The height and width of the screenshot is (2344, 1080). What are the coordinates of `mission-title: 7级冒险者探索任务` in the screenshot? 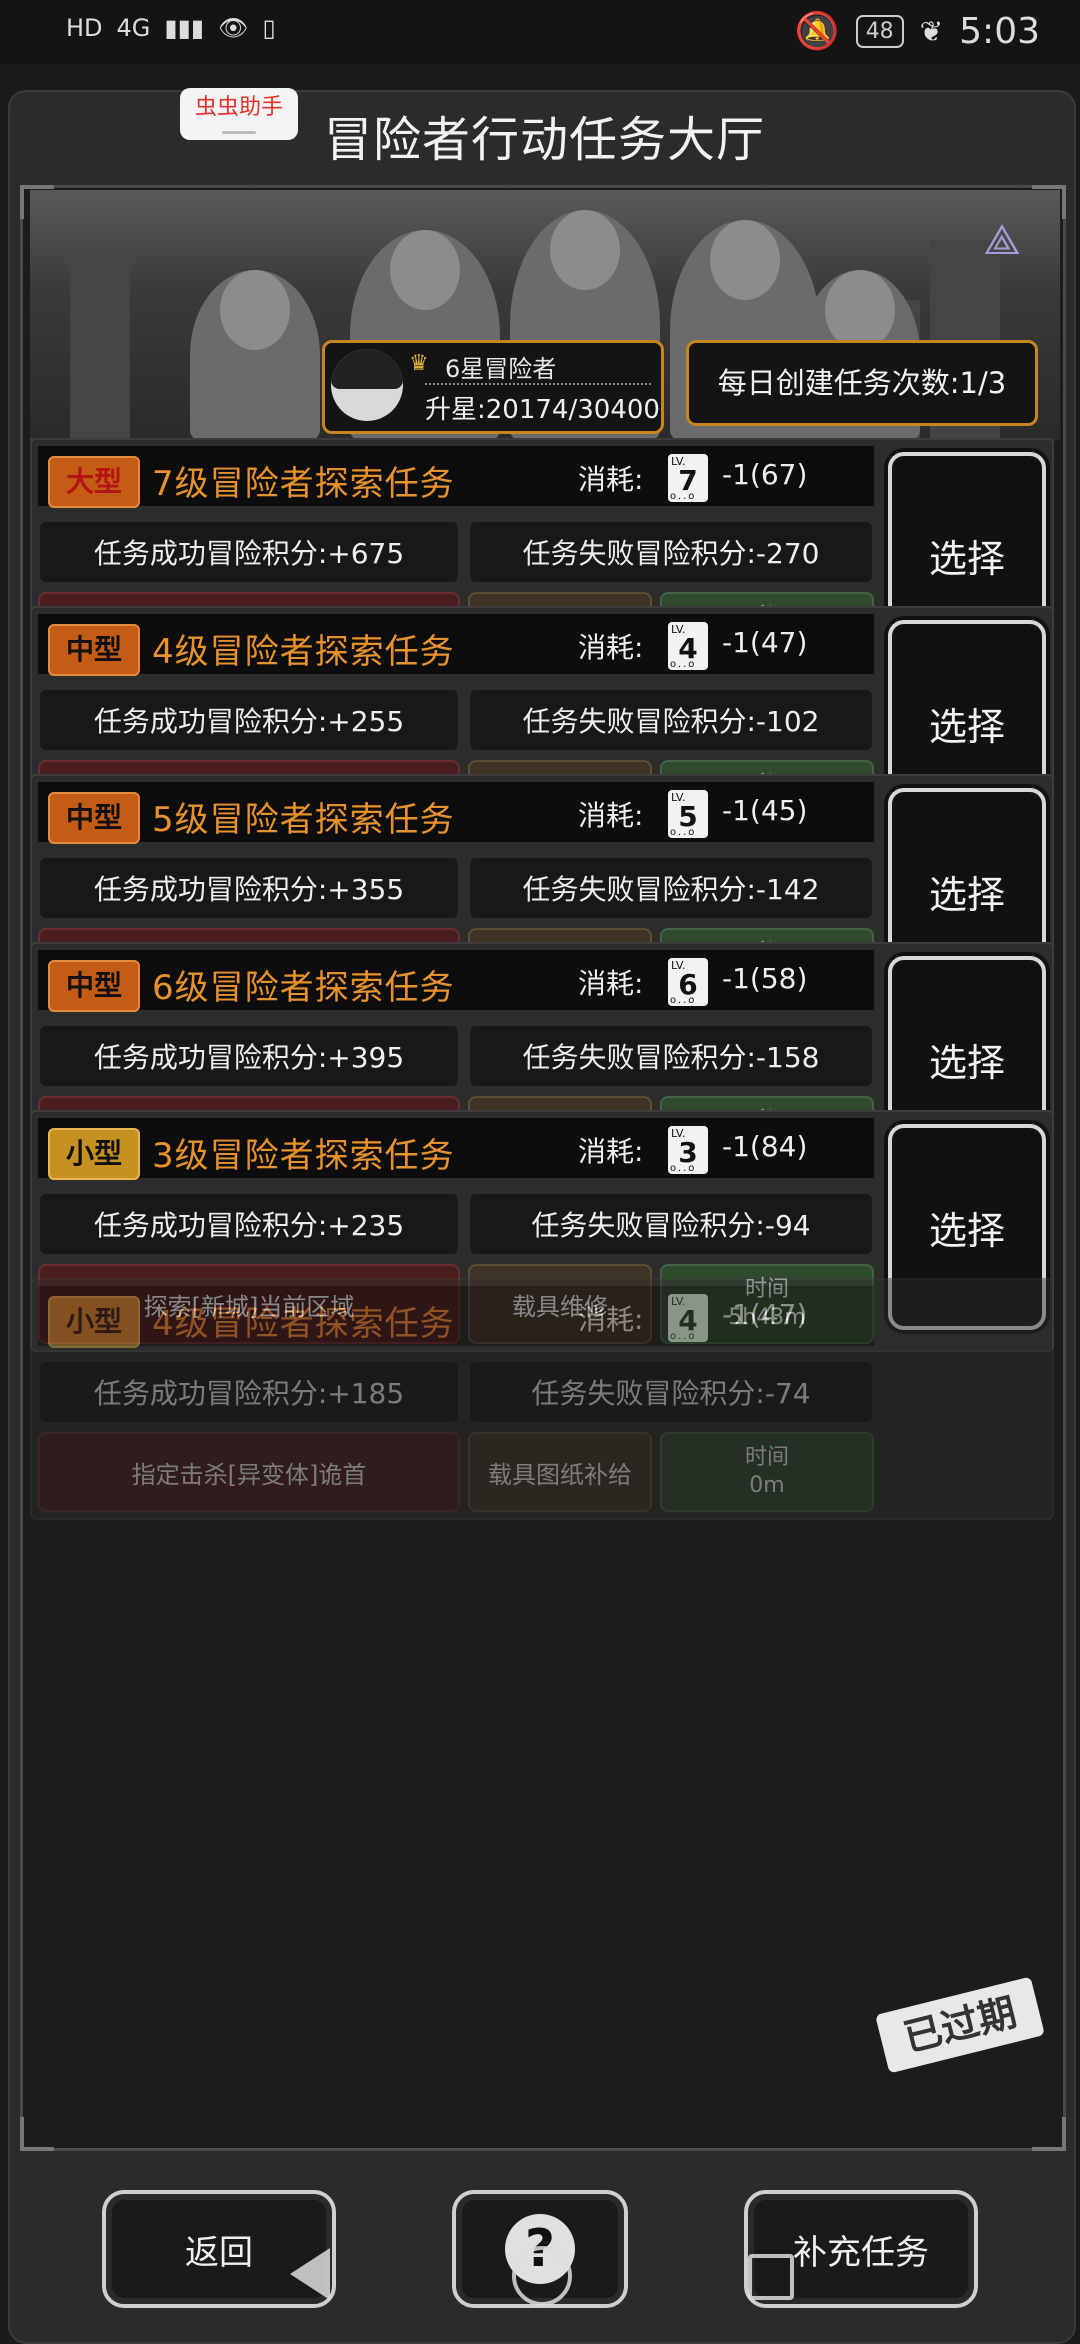 It's located at (303, 484).